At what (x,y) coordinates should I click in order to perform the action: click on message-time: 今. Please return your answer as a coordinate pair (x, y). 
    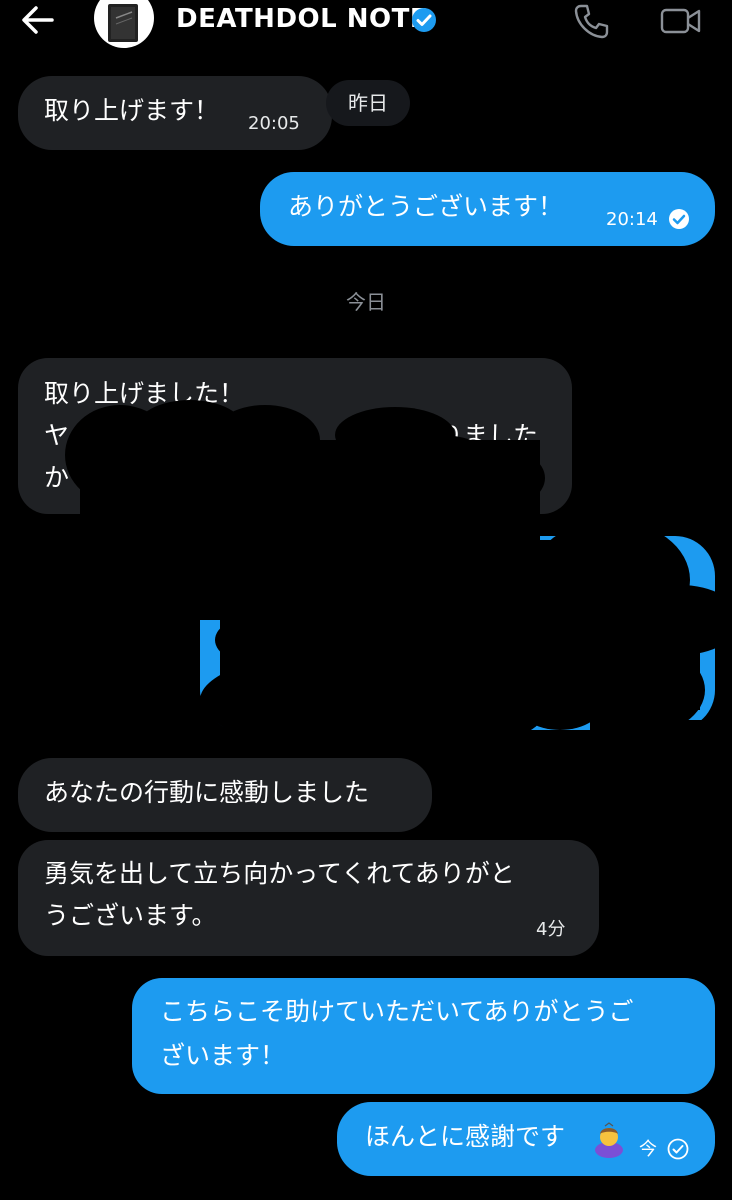
    Looking at the image, I should click on (648, 1149).